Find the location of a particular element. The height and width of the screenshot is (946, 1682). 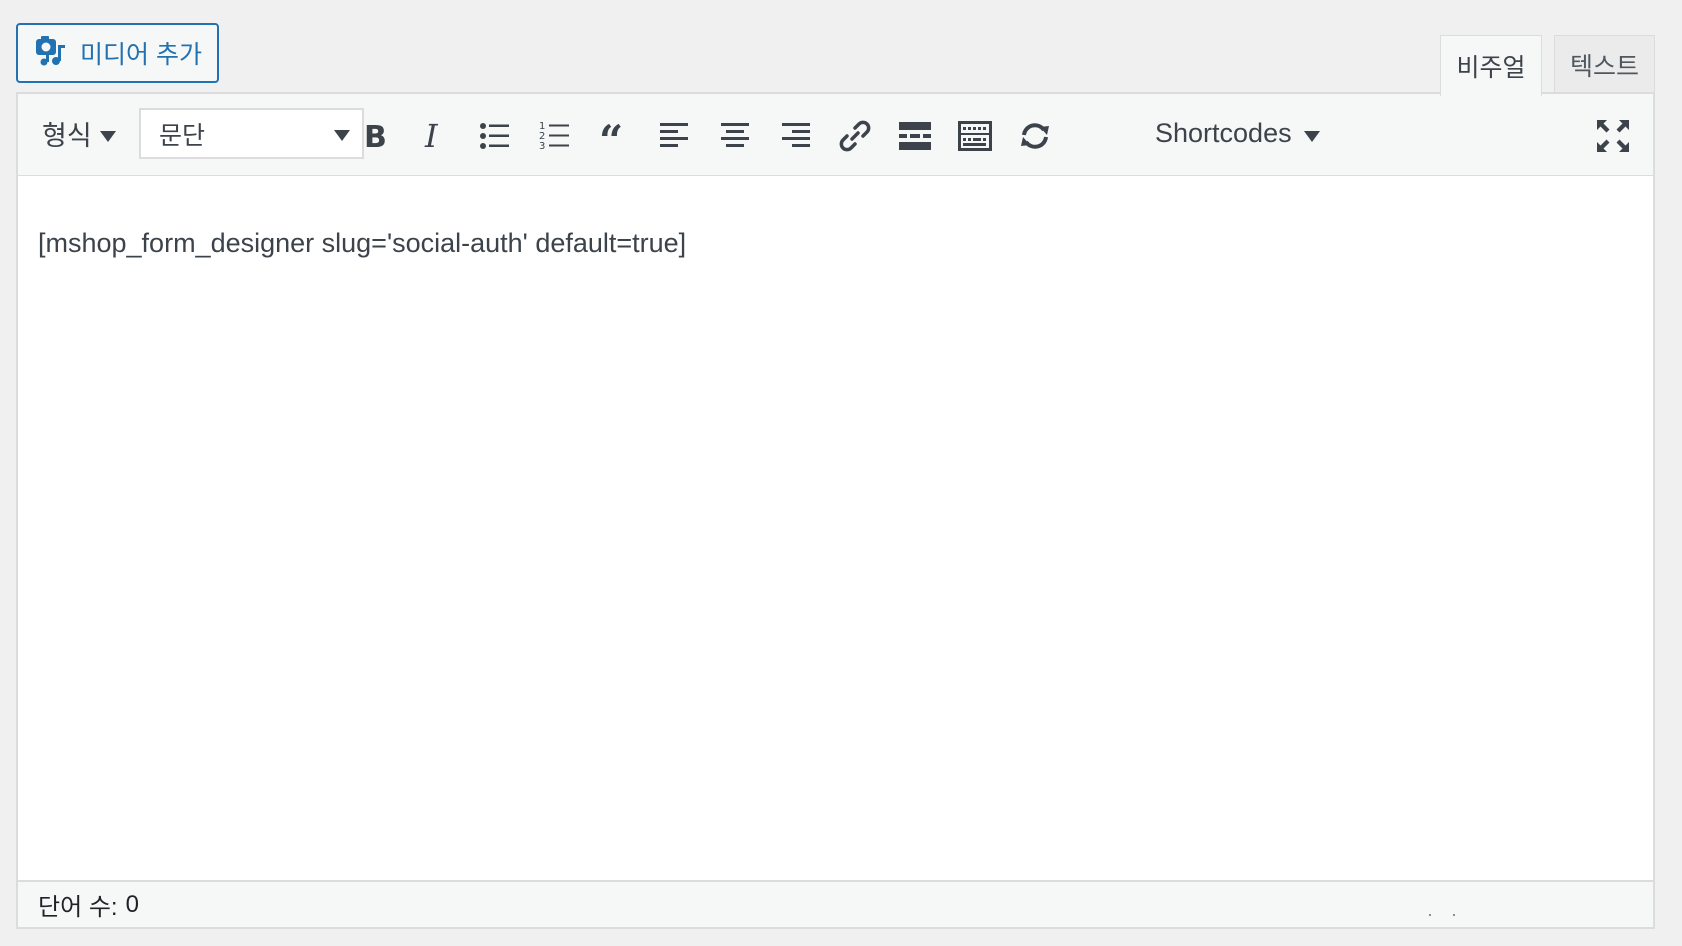

shortcodes-menu: Shortcodes is located at coordinates (1237, 133).